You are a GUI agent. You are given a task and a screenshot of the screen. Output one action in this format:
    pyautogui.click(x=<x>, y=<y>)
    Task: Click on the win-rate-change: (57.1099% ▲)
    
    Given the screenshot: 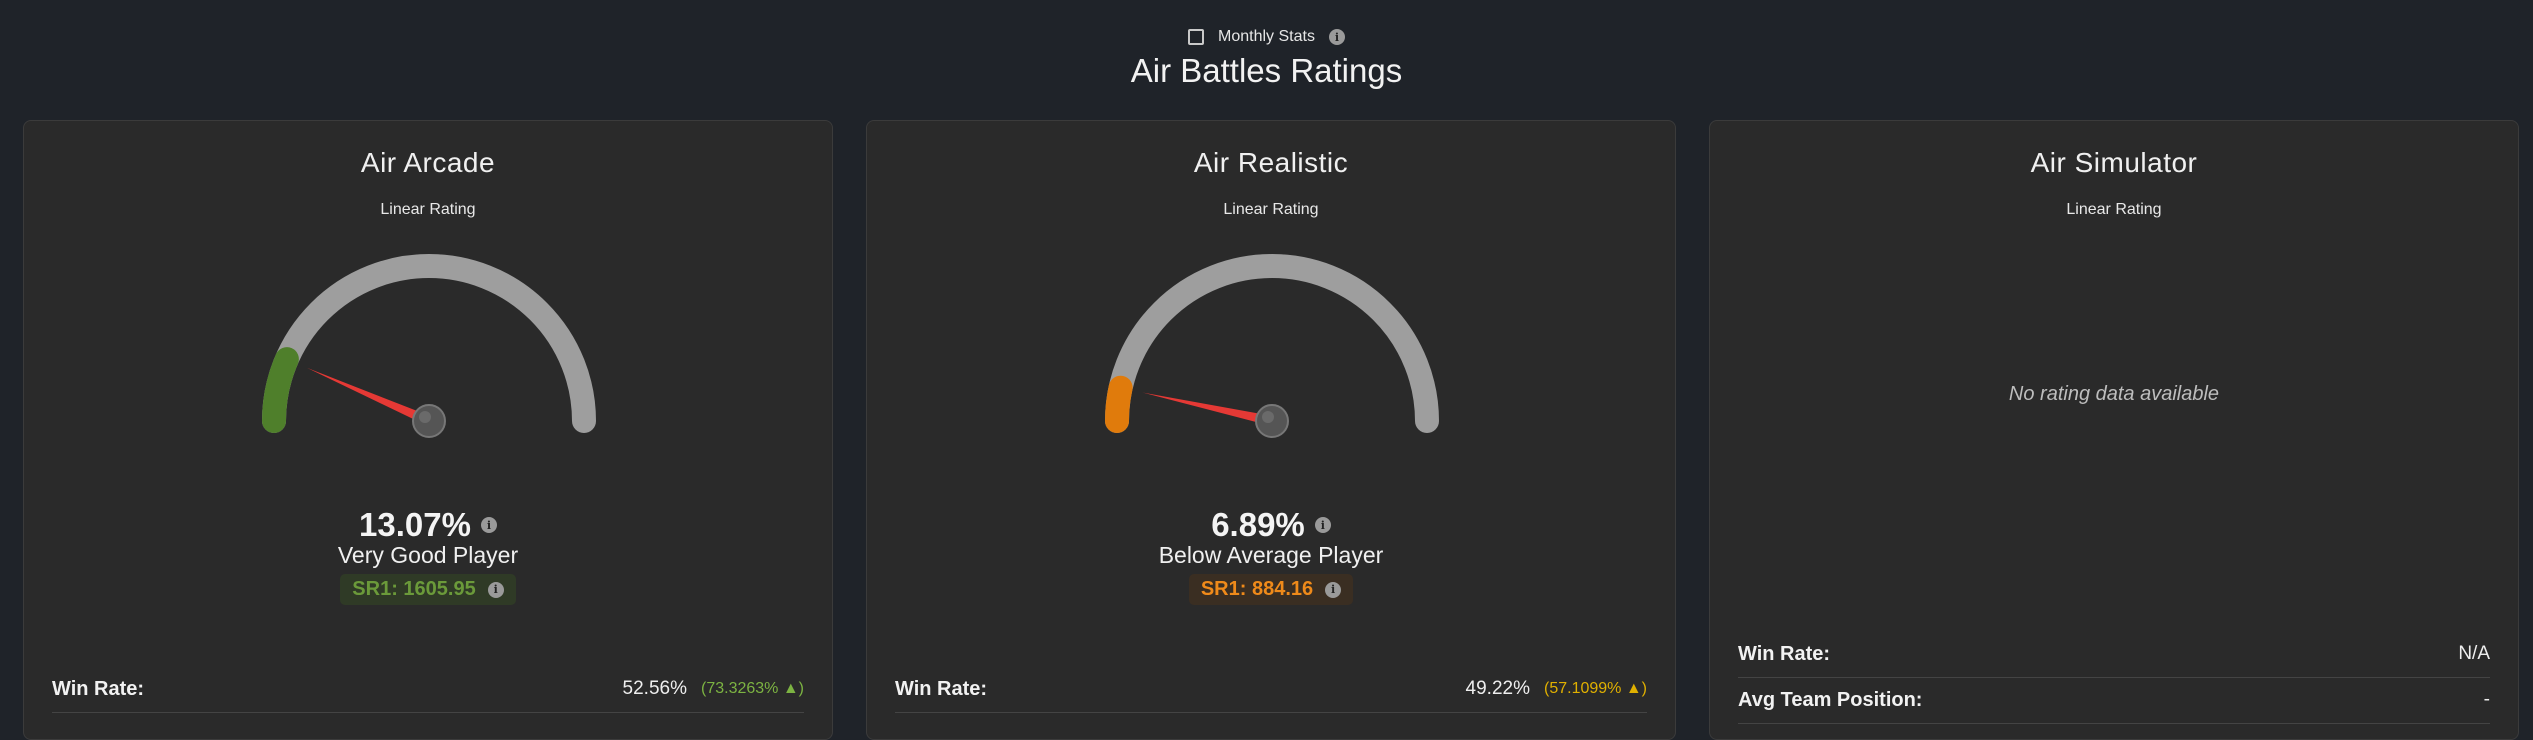 What is the action you would take?
    pyautogui.click(x=1595, y=688)
    